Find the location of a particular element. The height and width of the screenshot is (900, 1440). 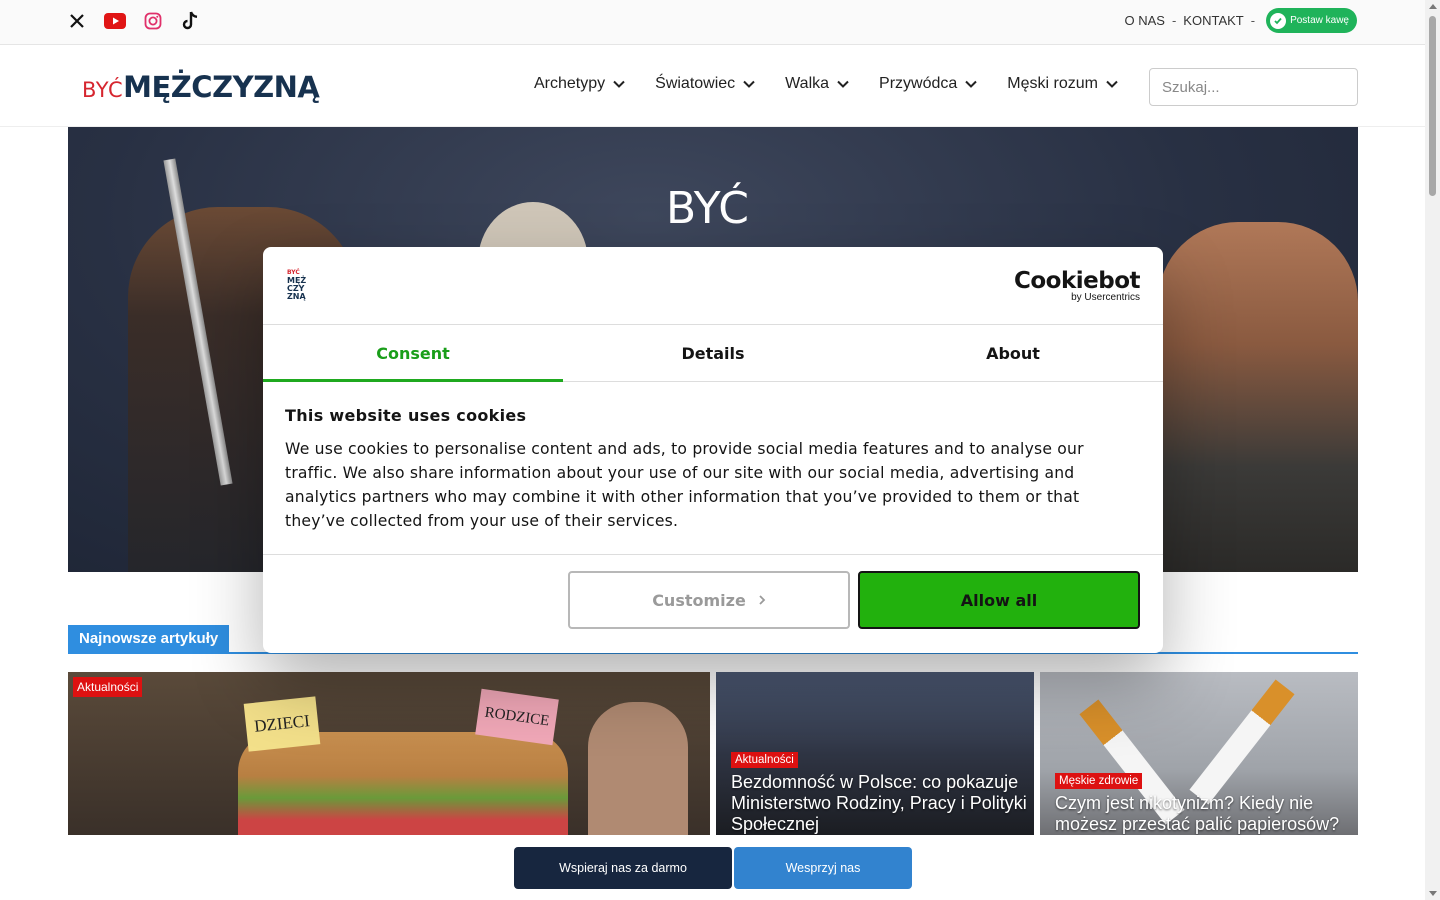

dialog-tabs: Consent Details About is located at coordinates (713, 353).